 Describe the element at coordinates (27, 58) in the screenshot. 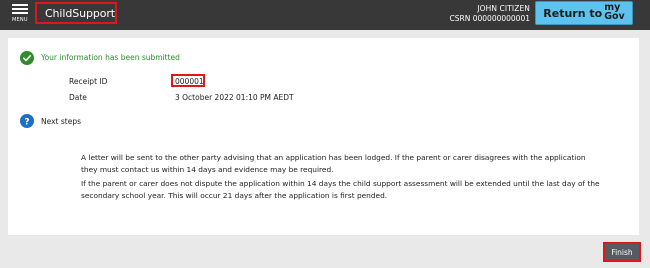

I see `check-circle-icon` at that location.